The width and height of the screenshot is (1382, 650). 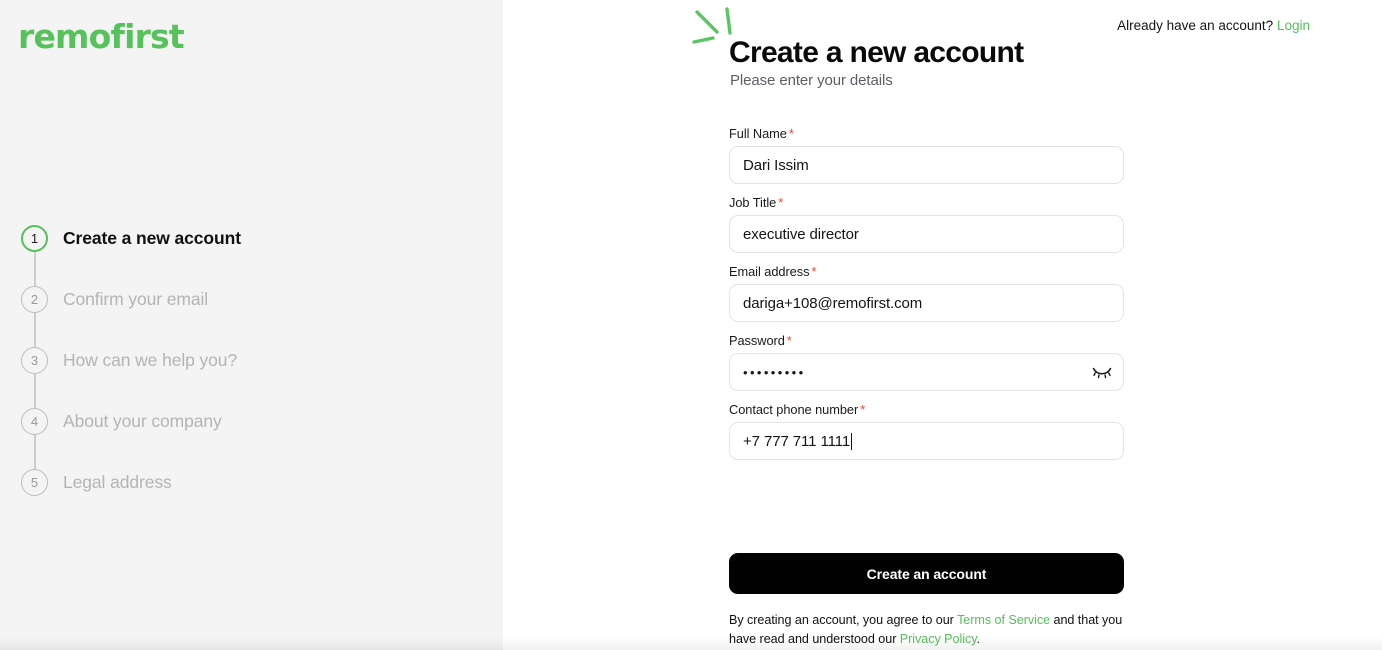 What do you see at coordinates (926, 271) in the screenshot?
I see `label-email: Email address *` at bounding box center [926, 271].